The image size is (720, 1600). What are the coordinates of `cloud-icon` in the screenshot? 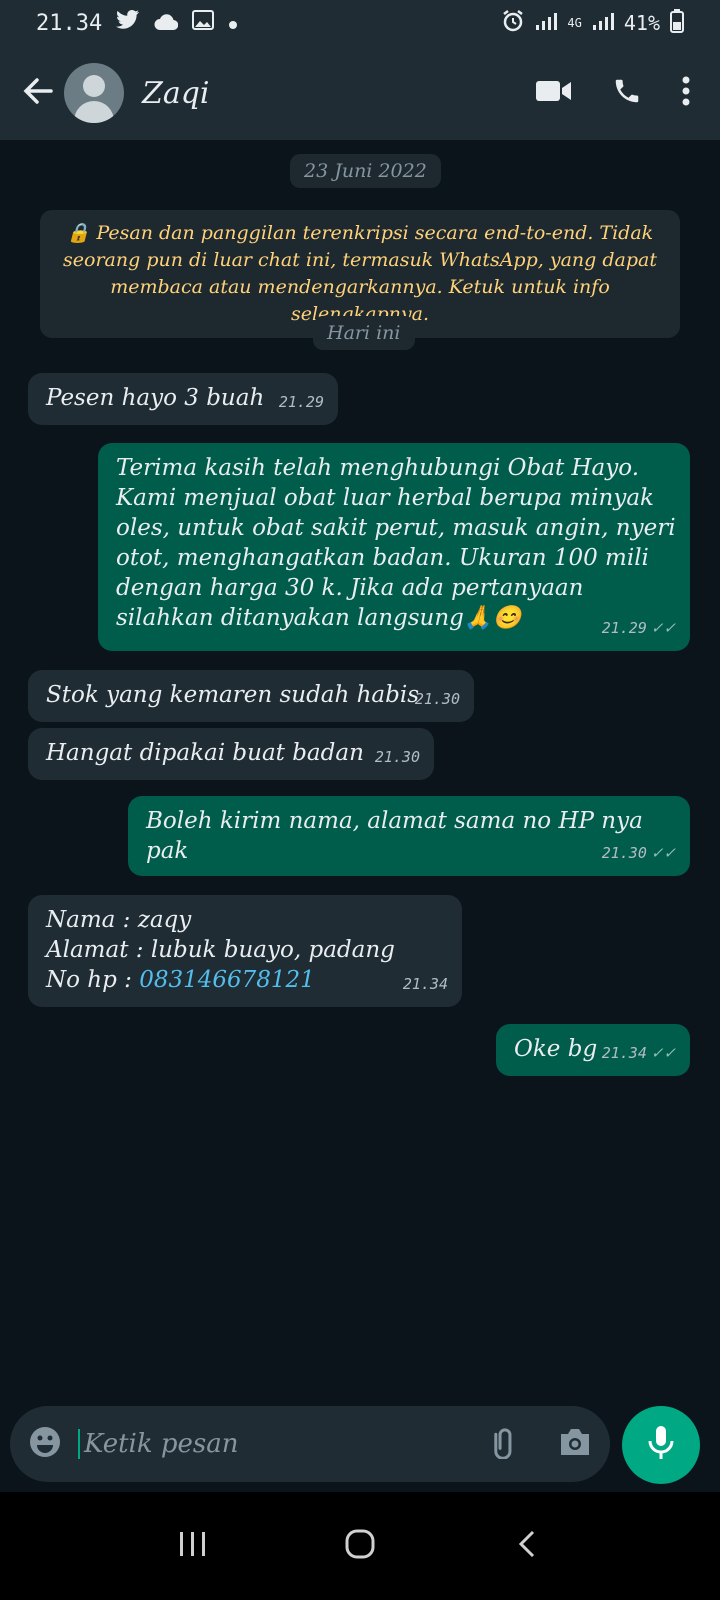 It's located at (166, 23).